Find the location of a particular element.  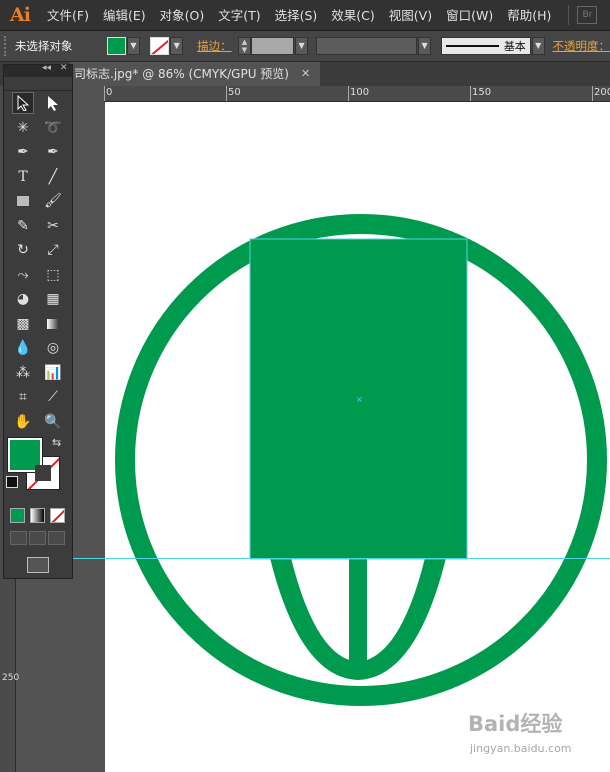

hand-tool-icon: ✋ is located at coordinates (23, 422).